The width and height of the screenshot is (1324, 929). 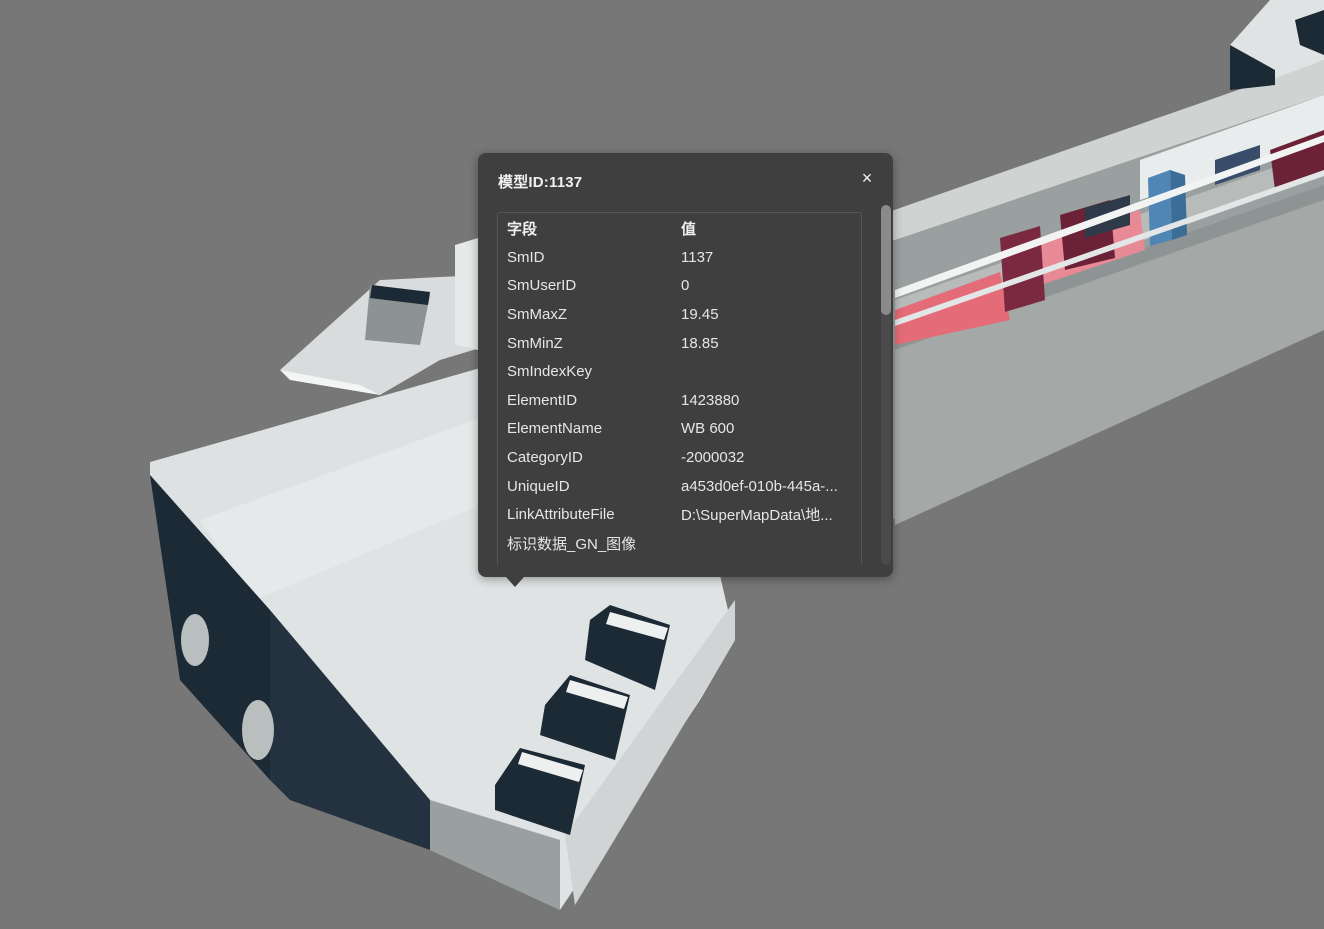 What do you see at coordinates (537, 314) in the screenshot?
I see `field-cell: SmMaxZ` at bounding box center [537, 314].